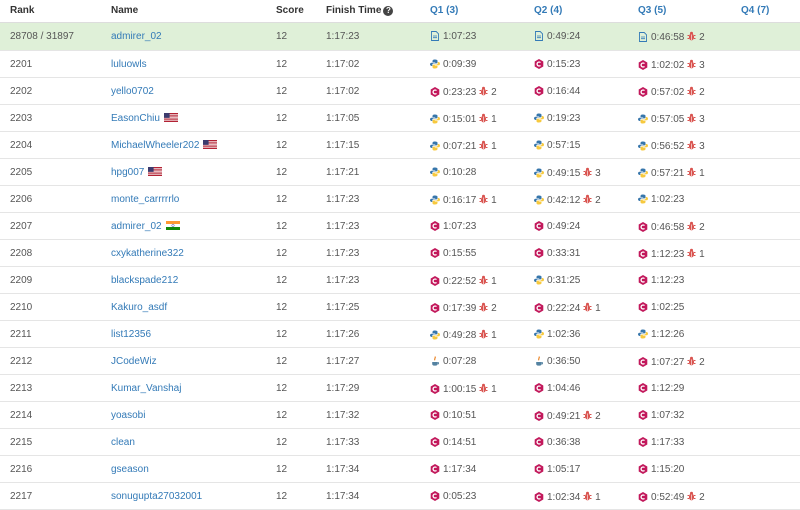 This screenshot has height=510, width=800. Describe the element at coordinates (459, 200) in the screenshot. I see `q1-time: 0:16:17` at that location.